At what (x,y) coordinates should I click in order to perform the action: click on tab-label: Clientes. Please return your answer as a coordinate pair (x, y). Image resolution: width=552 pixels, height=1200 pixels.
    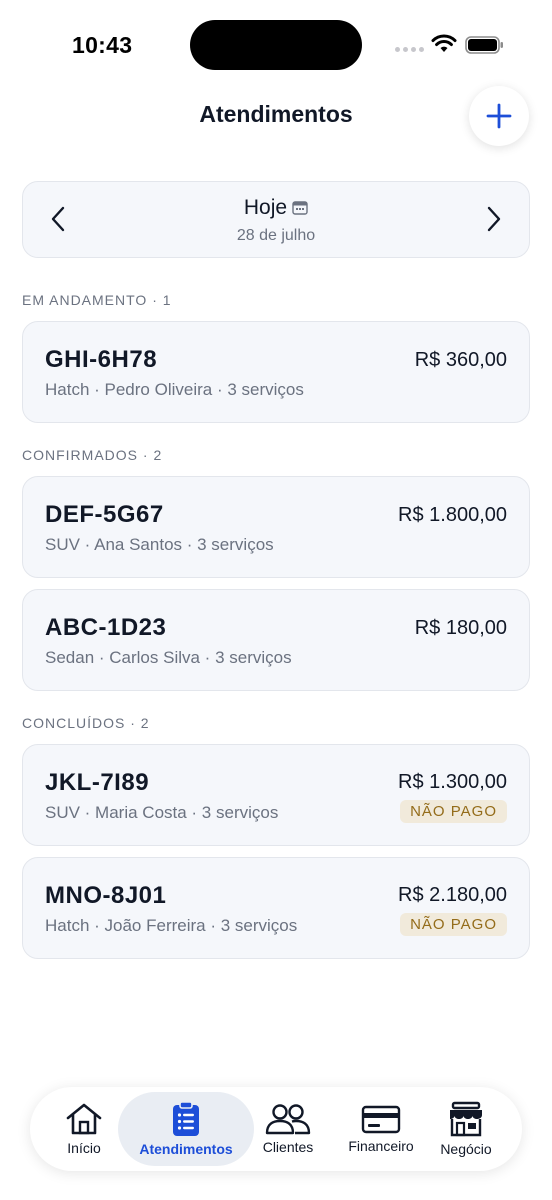
    Looking at the image, I should click on (288, 1147).